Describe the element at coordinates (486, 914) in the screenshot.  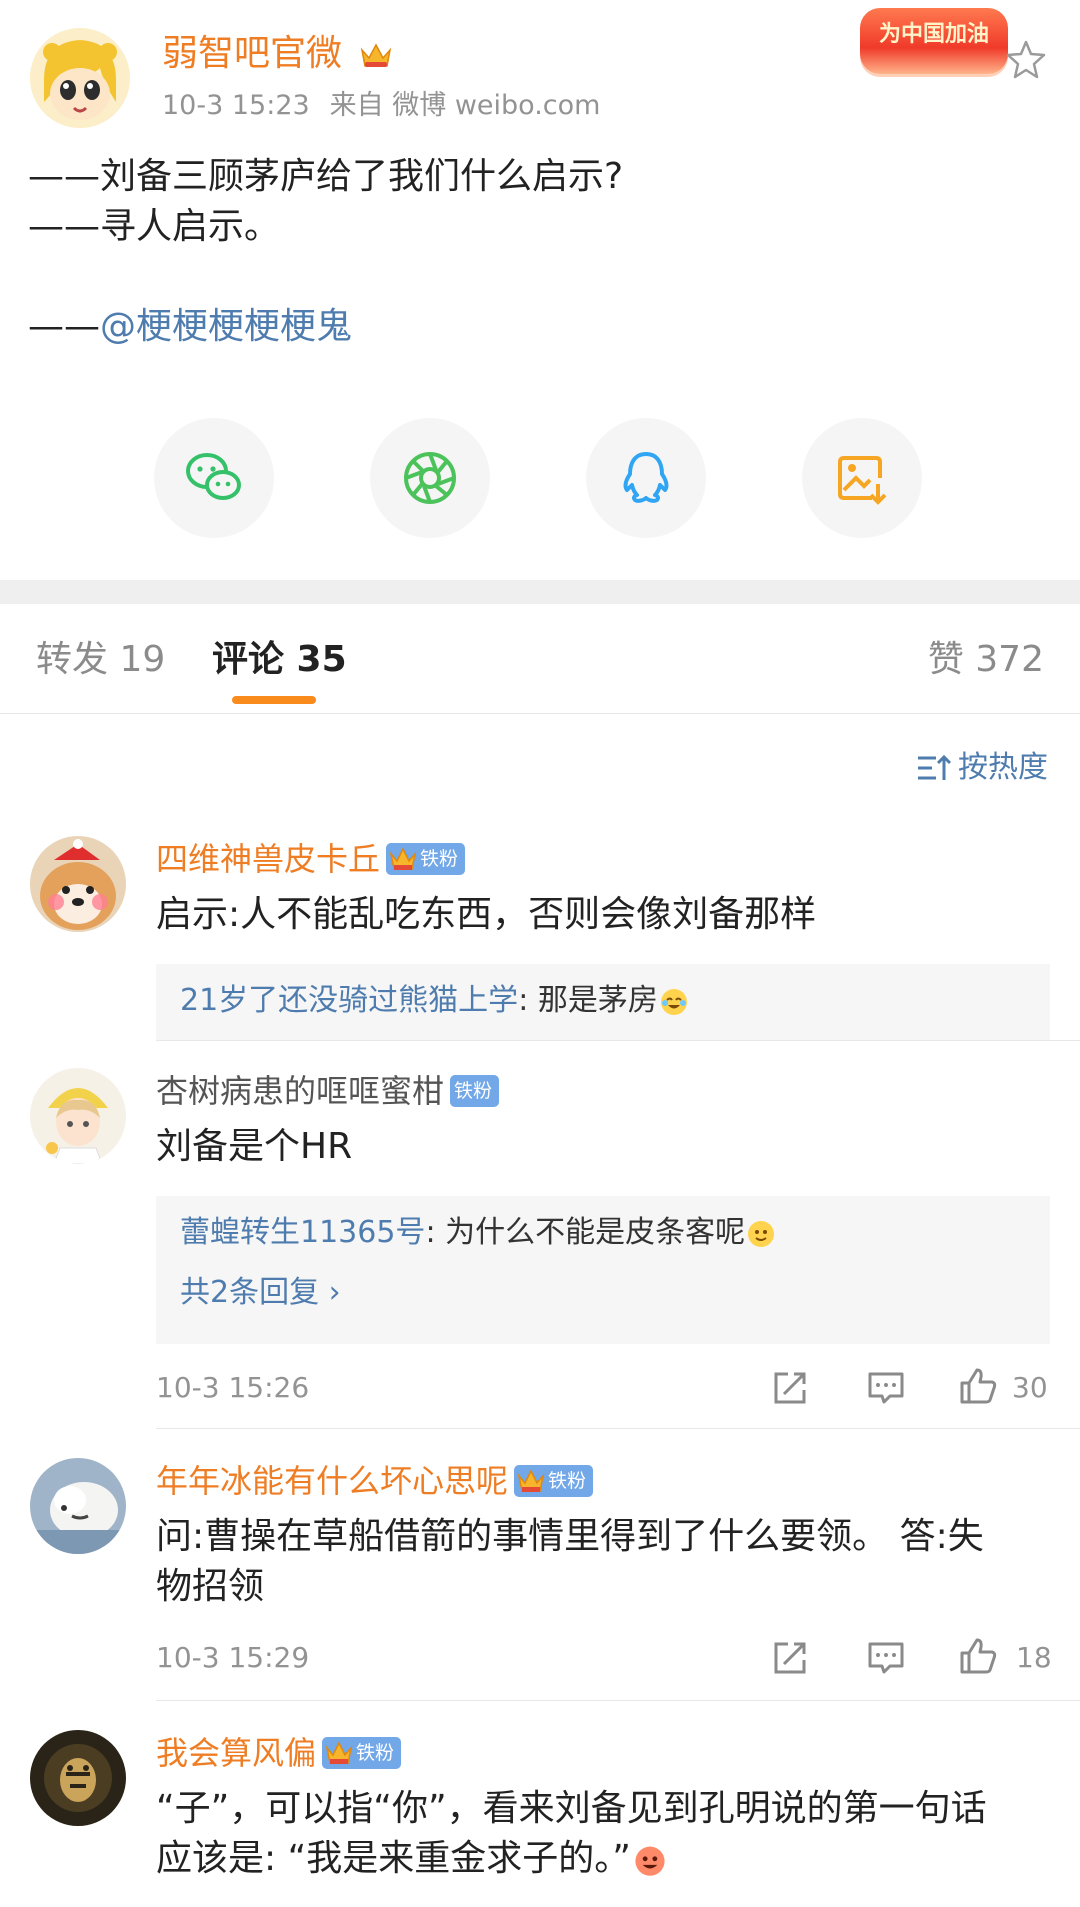
I see `comment-text: 启示:人不能乱吃东西，否则会像刘备那样` at that location.